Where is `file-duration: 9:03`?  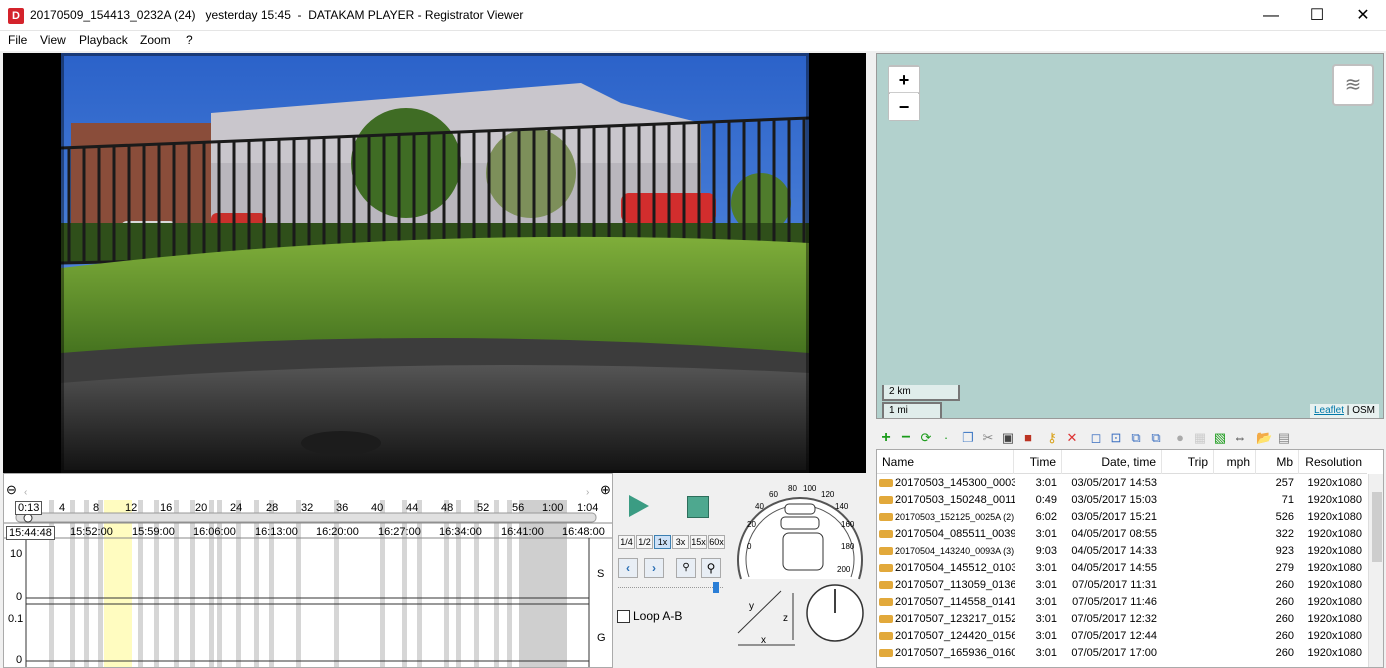
file-duration: 9:03 is located at coordinates (1046, 551).